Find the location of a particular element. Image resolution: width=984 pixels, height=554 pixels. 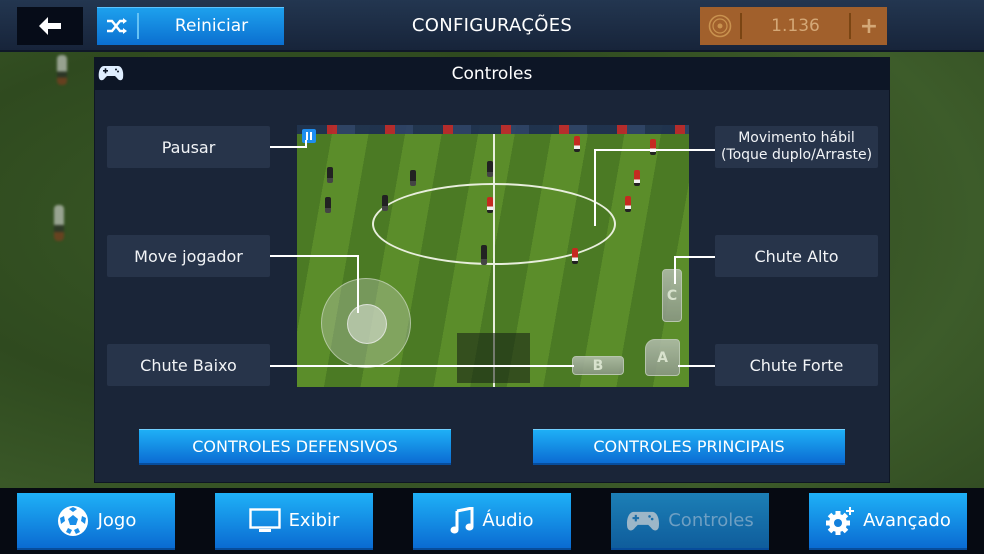

button-a: A is located at coordinates (662, 357).